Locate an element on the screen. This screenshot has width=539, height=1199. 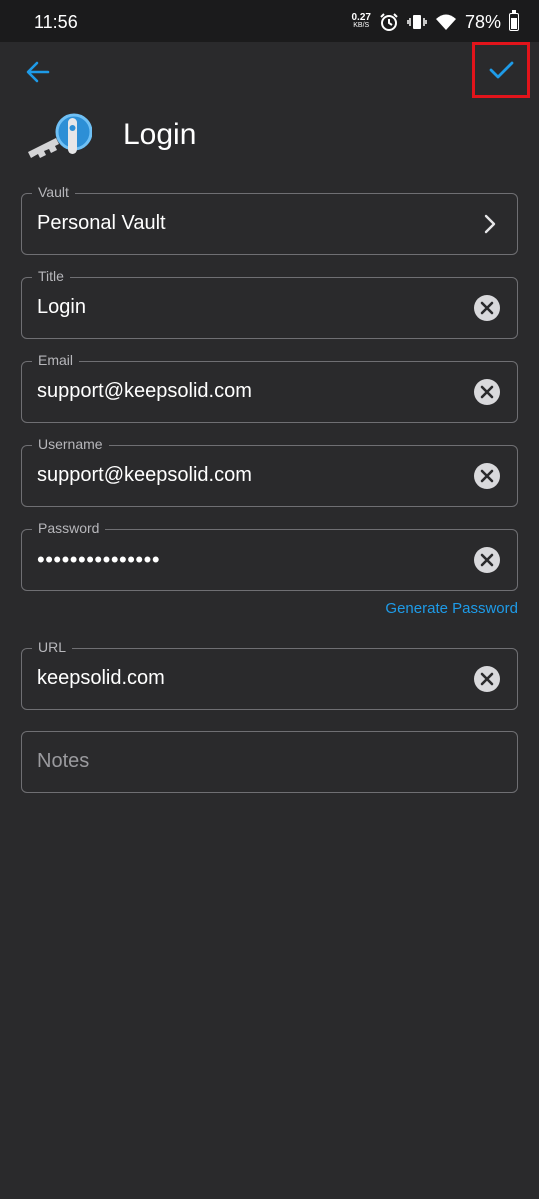
wifi-icon is located at coordinates (445, 22).